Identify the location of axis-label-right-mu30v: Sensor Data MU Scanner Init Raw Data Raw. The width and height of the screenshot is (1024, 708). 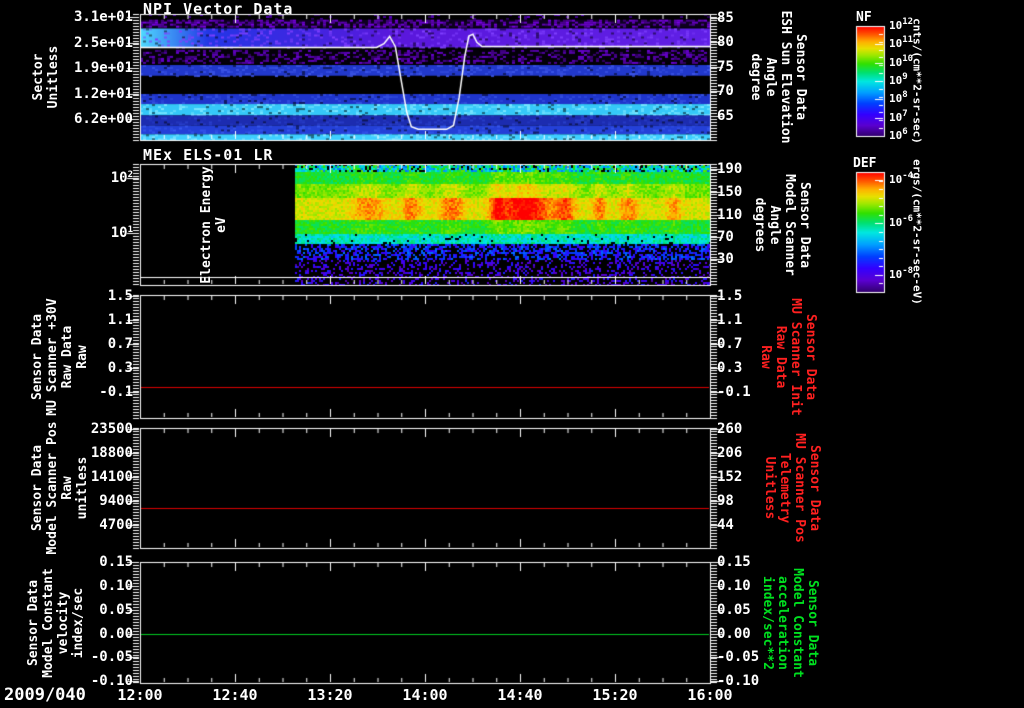
(788, 356).